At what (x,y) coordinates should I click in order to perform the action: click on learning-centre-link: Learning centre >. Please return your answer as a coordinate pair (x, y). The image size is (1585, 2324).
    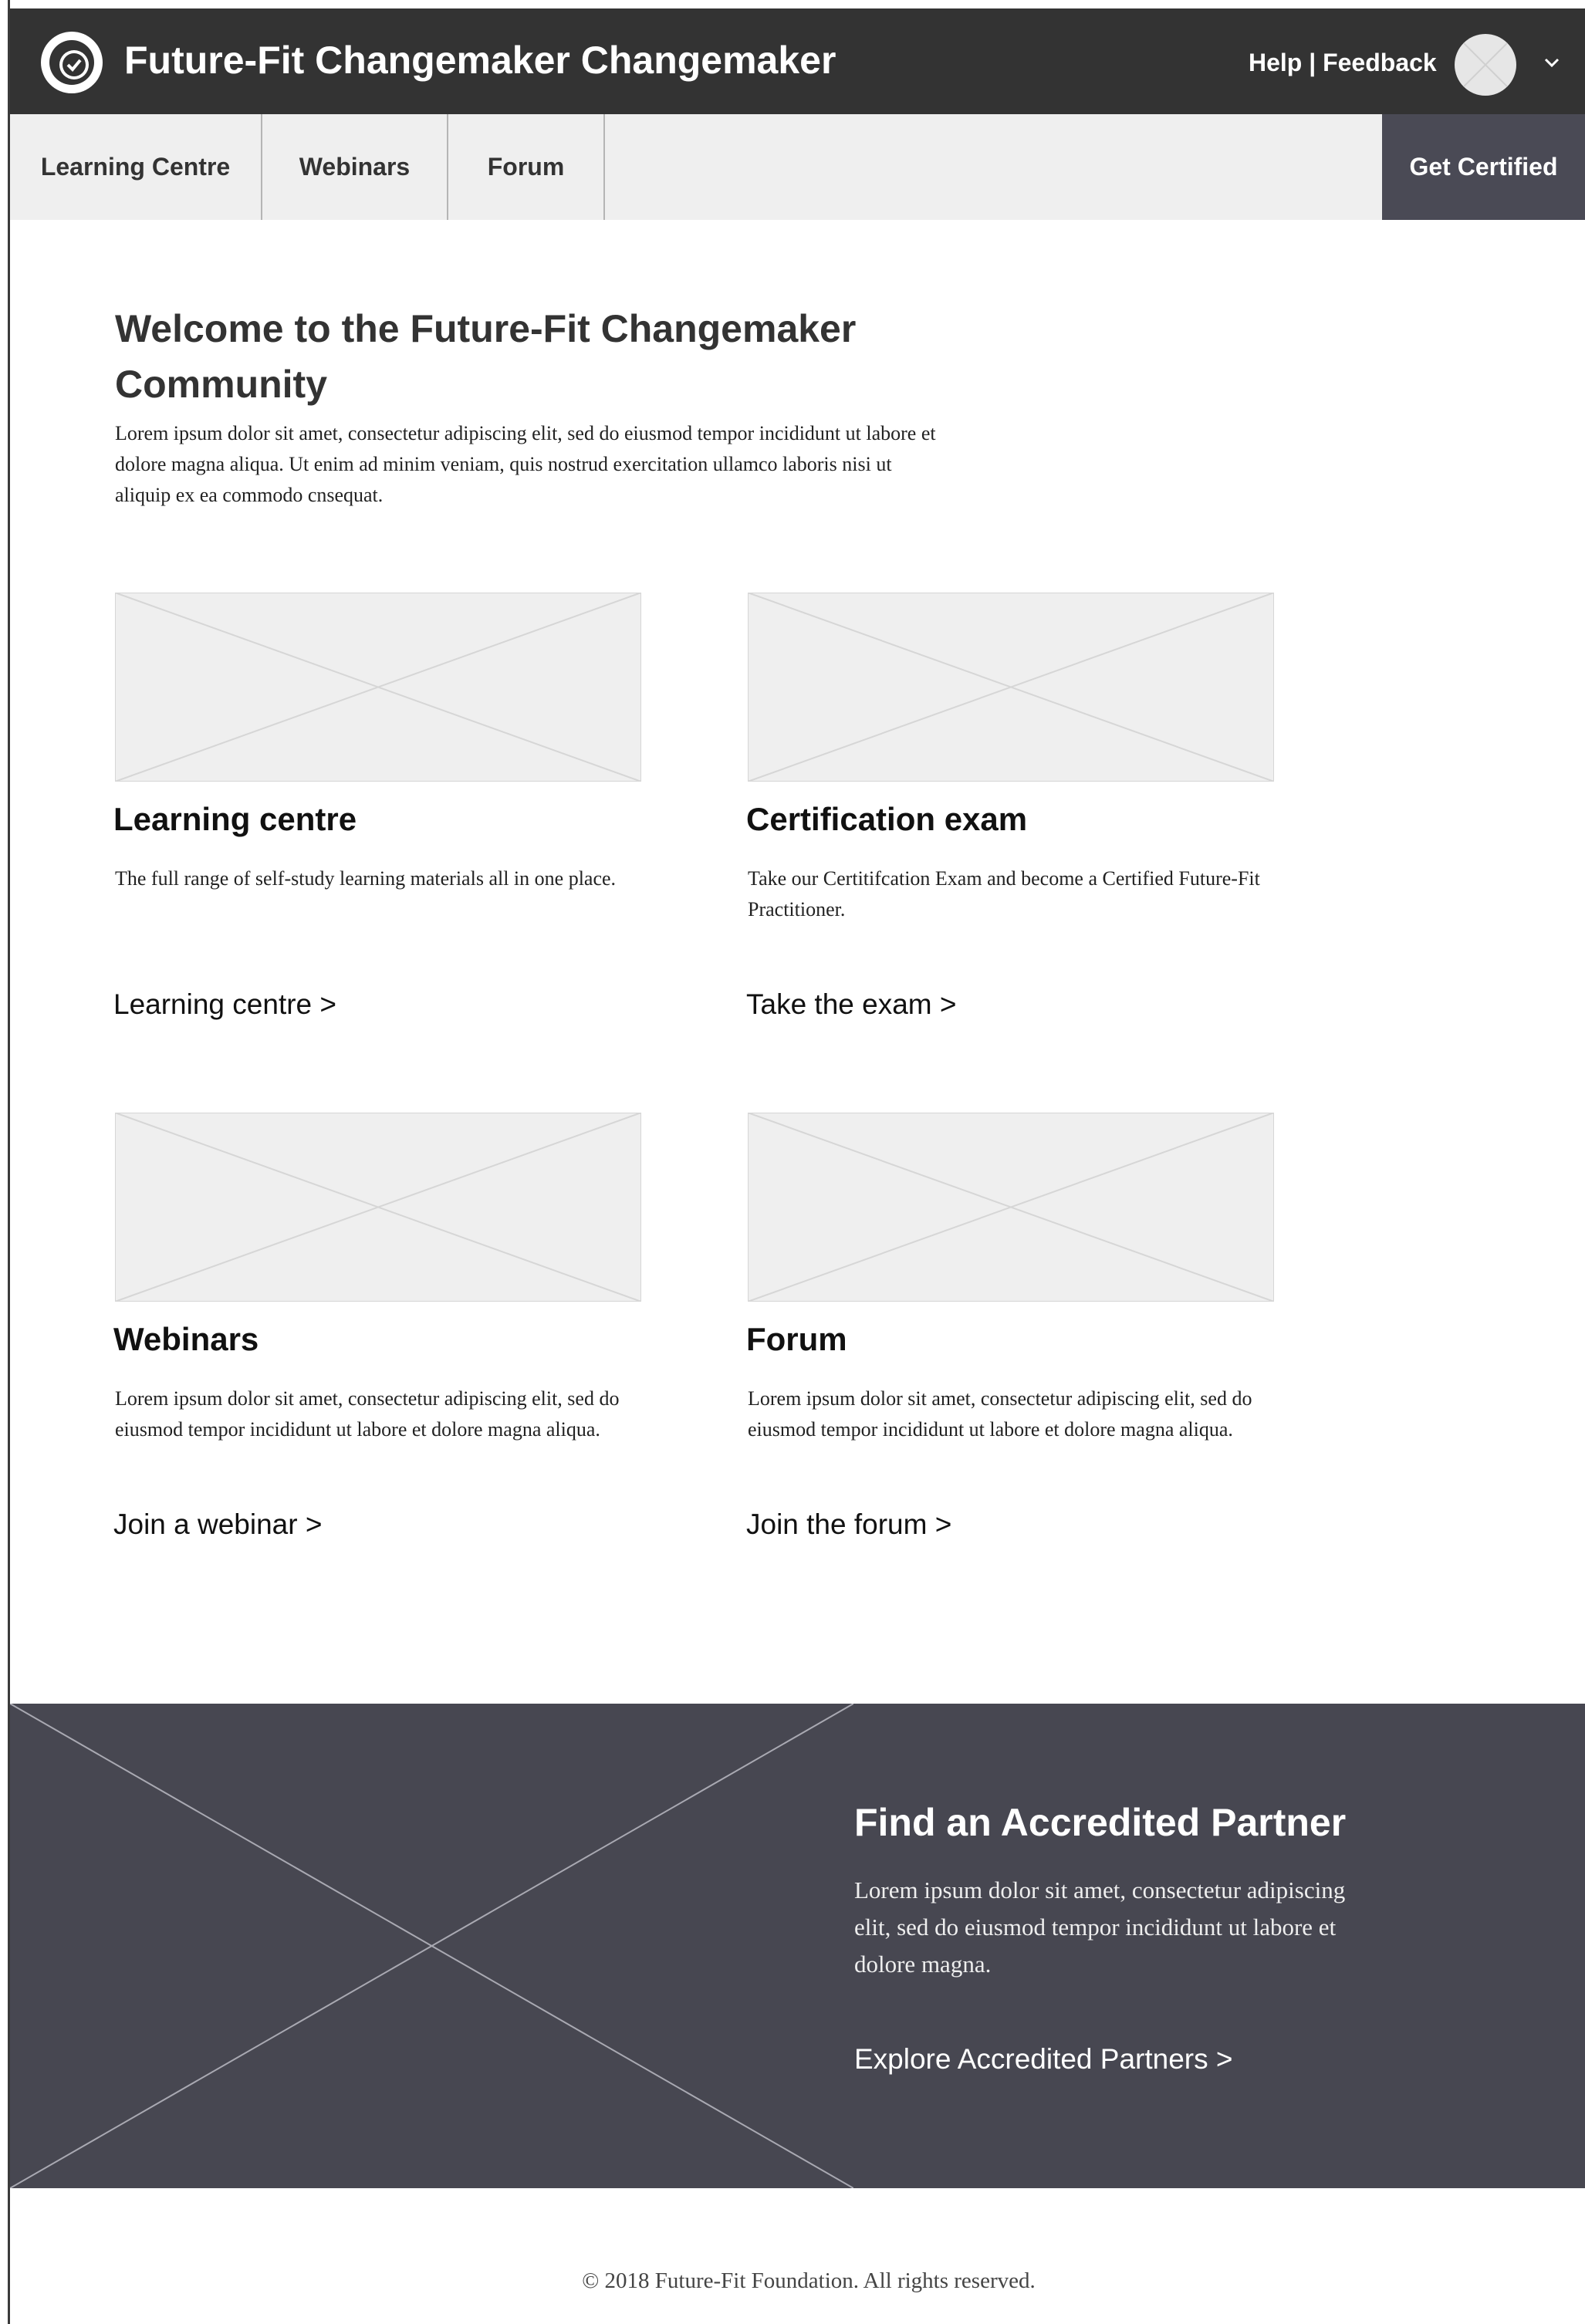
    Looking at the image, I should click on (224, 1004).